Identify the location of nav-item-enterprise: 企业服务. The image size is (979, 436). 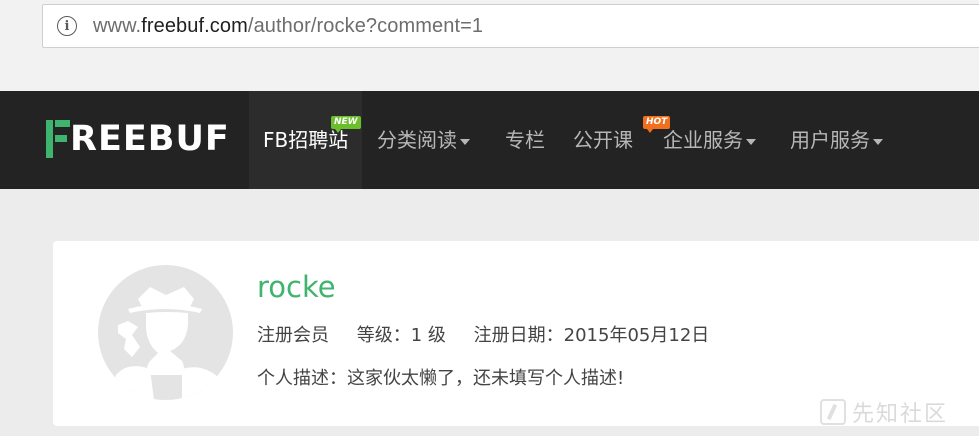
(709, 140).